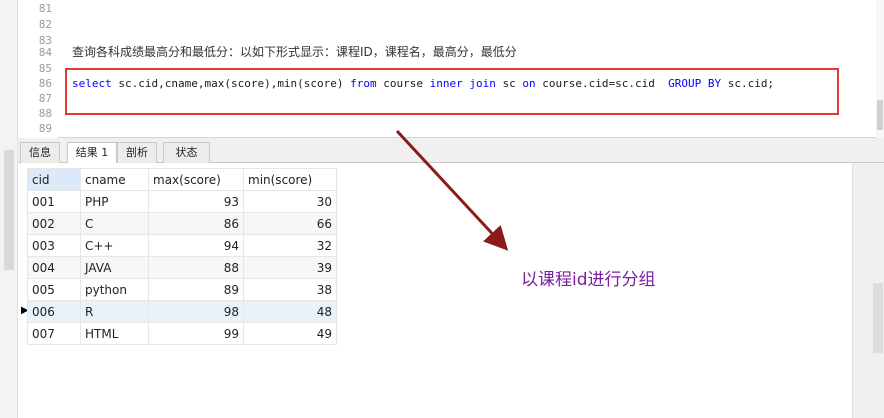  Describe the element at coordinates (452, 190) in the screenshot. I see `annotation-arrow` at that location.